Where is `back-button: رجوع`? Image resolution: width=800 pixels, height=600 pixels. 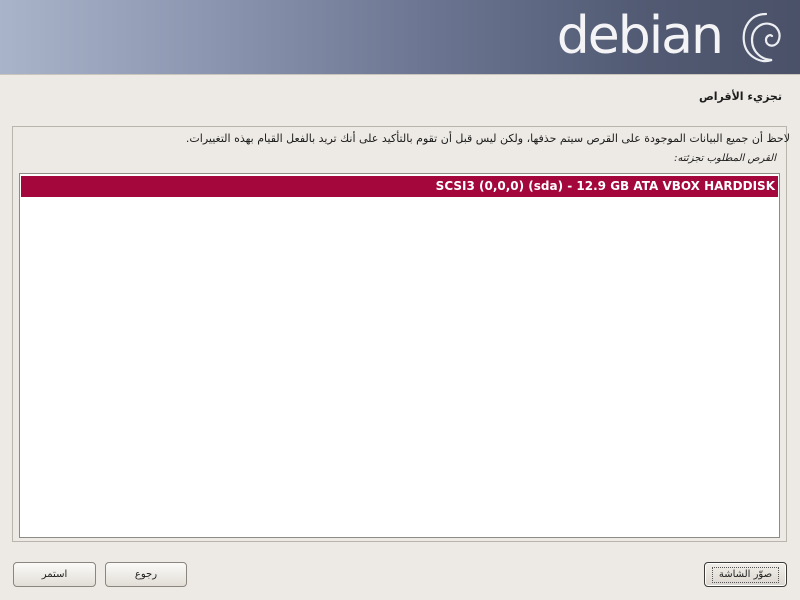 back-button: رجوع is located at coordinates (146, 574).